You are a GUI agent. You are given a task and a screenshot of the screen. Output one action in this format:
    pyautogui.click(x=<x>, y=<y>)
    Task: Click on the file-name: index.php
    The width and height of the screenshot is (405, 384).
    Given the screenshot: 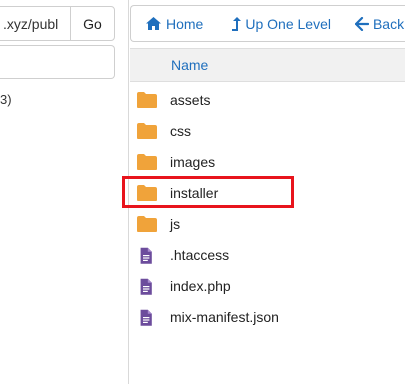 What is the action you would take?
    pyautogui.click(x=200, y=285)
    